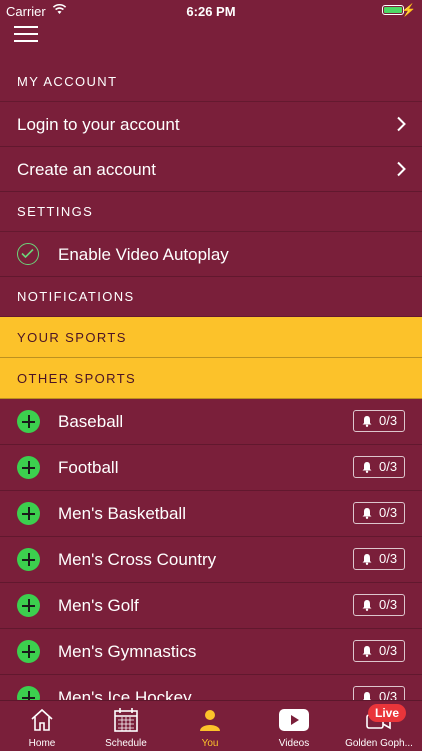 The width and height of the screenshot is (422, 751). Describe the element at coordinates (26, 34) in the screenshot. I see `hamburger-menu-icon` at that location.